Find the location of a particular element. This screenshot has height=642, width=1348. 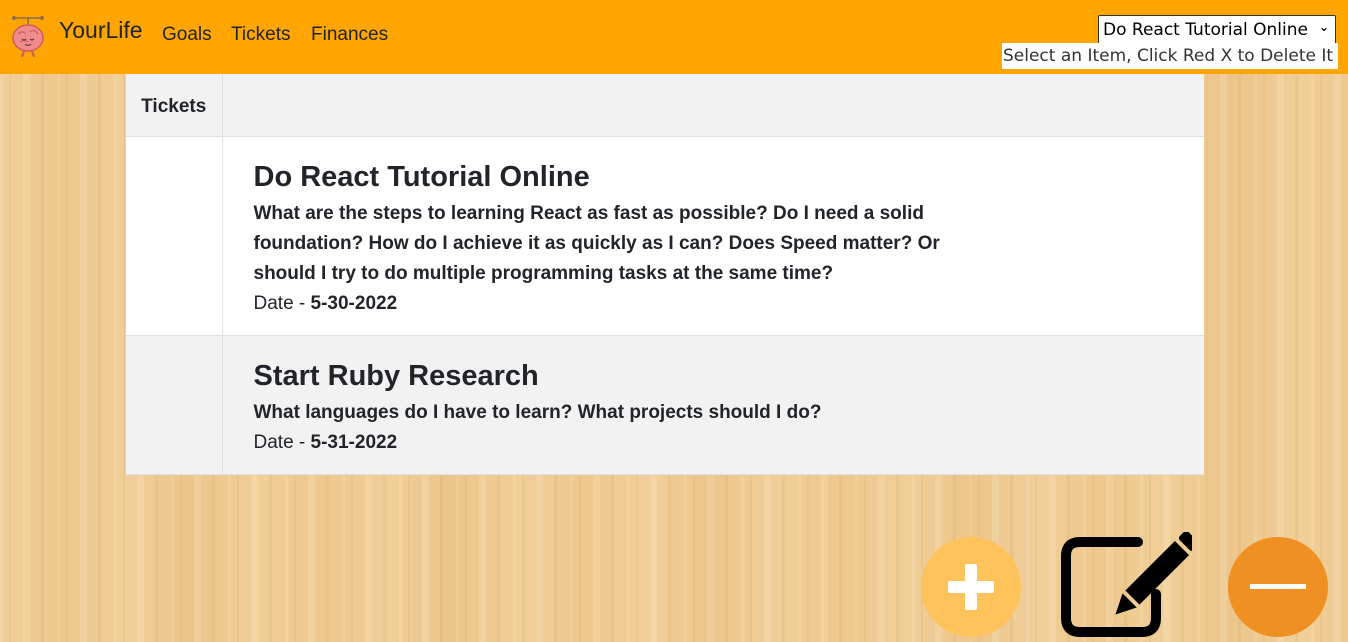

edit-icon is located at coordinates (1130, 583).